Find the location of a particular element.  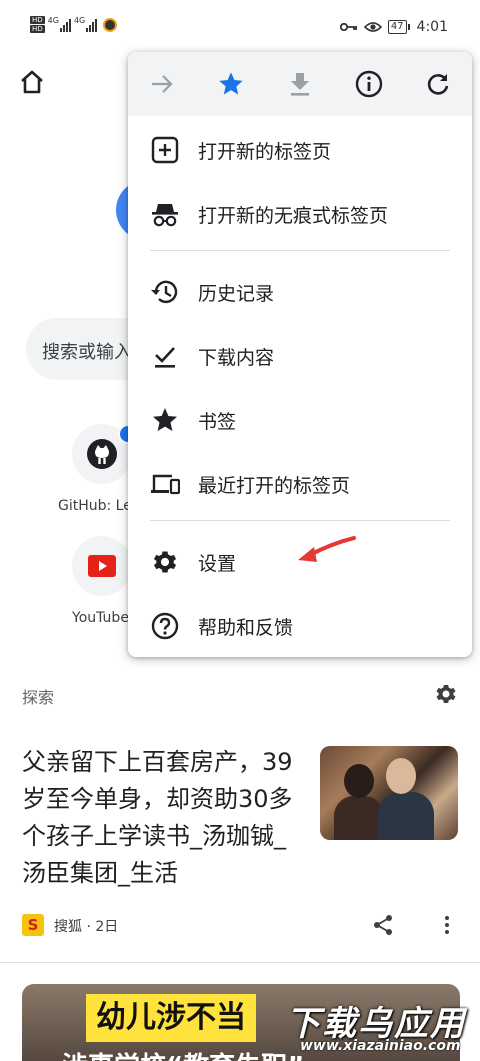

status-left: HD HD 4G 4G is located at coordinates (74, 24).